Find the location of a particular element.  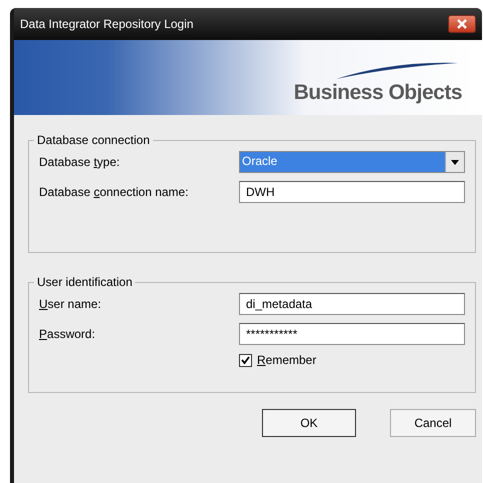

checkbox is located at coordinates (245, 360).